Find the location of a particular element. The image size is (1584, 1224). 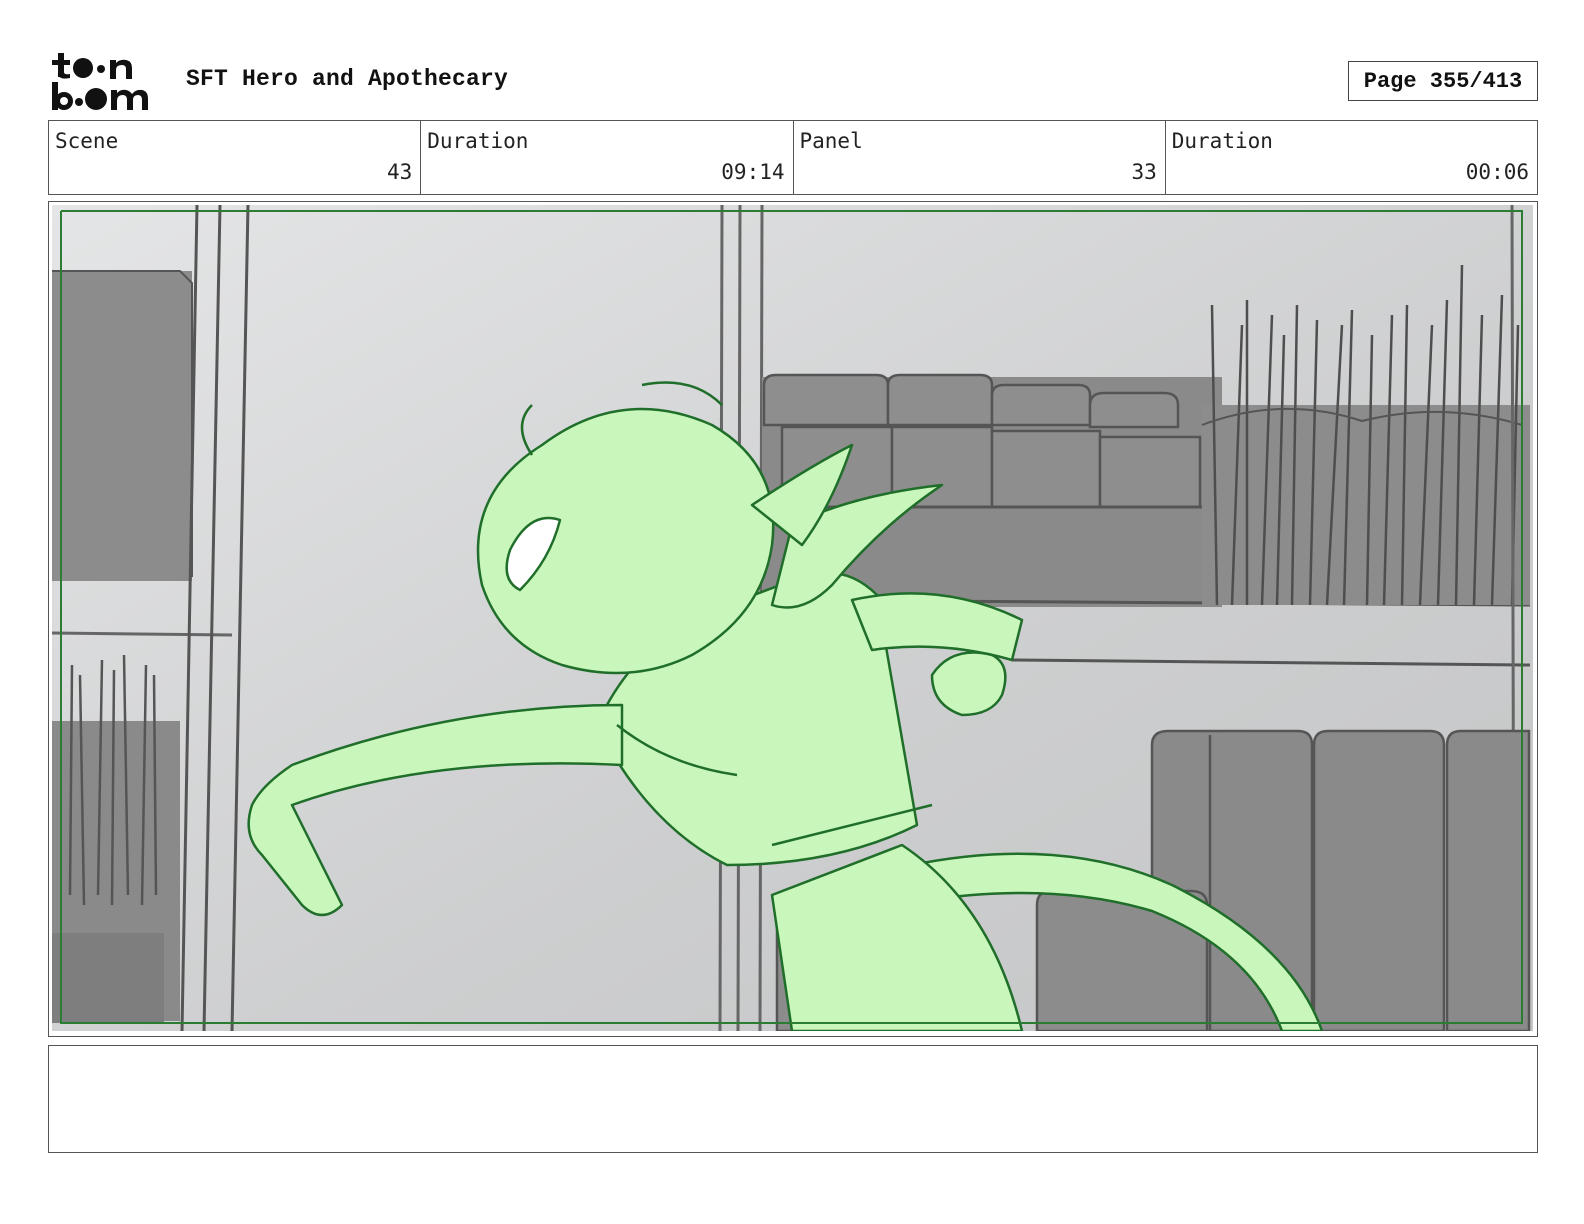

panel-notes-area is located at coordinates (793, 1099).